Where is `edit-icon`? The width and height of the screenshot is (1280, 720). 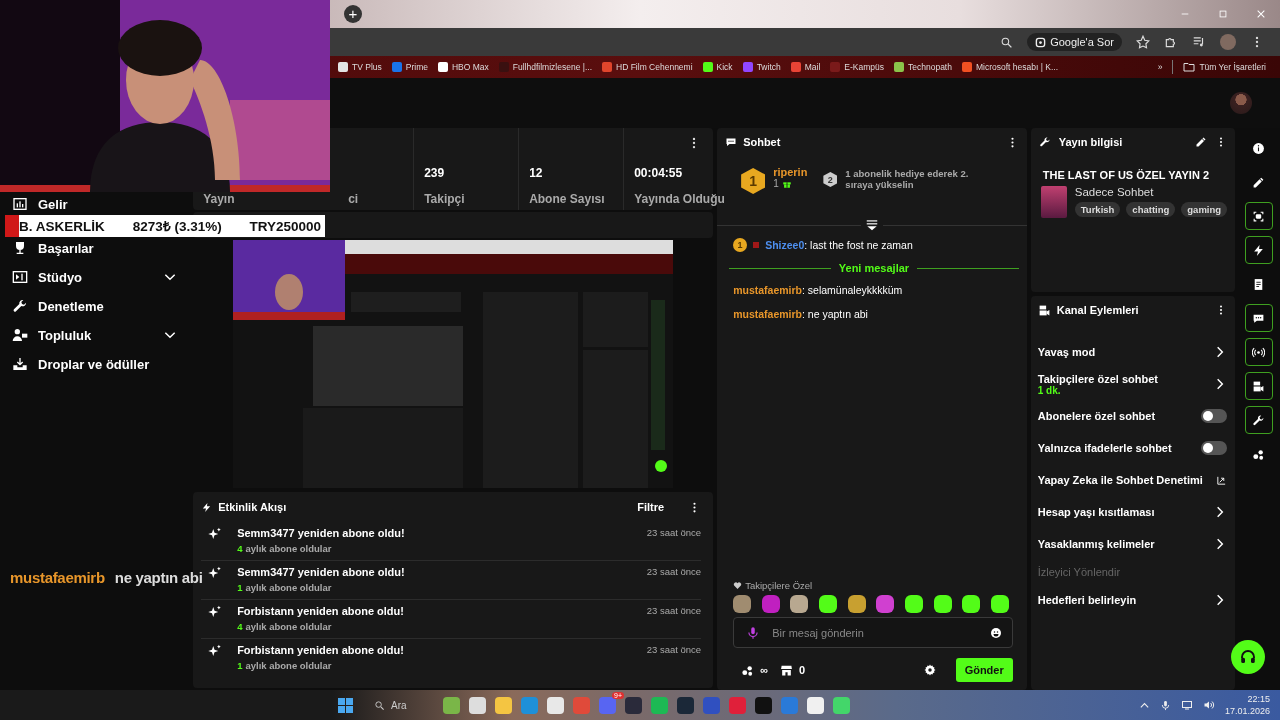
edit-icon is located at coordinates (1201, 142).